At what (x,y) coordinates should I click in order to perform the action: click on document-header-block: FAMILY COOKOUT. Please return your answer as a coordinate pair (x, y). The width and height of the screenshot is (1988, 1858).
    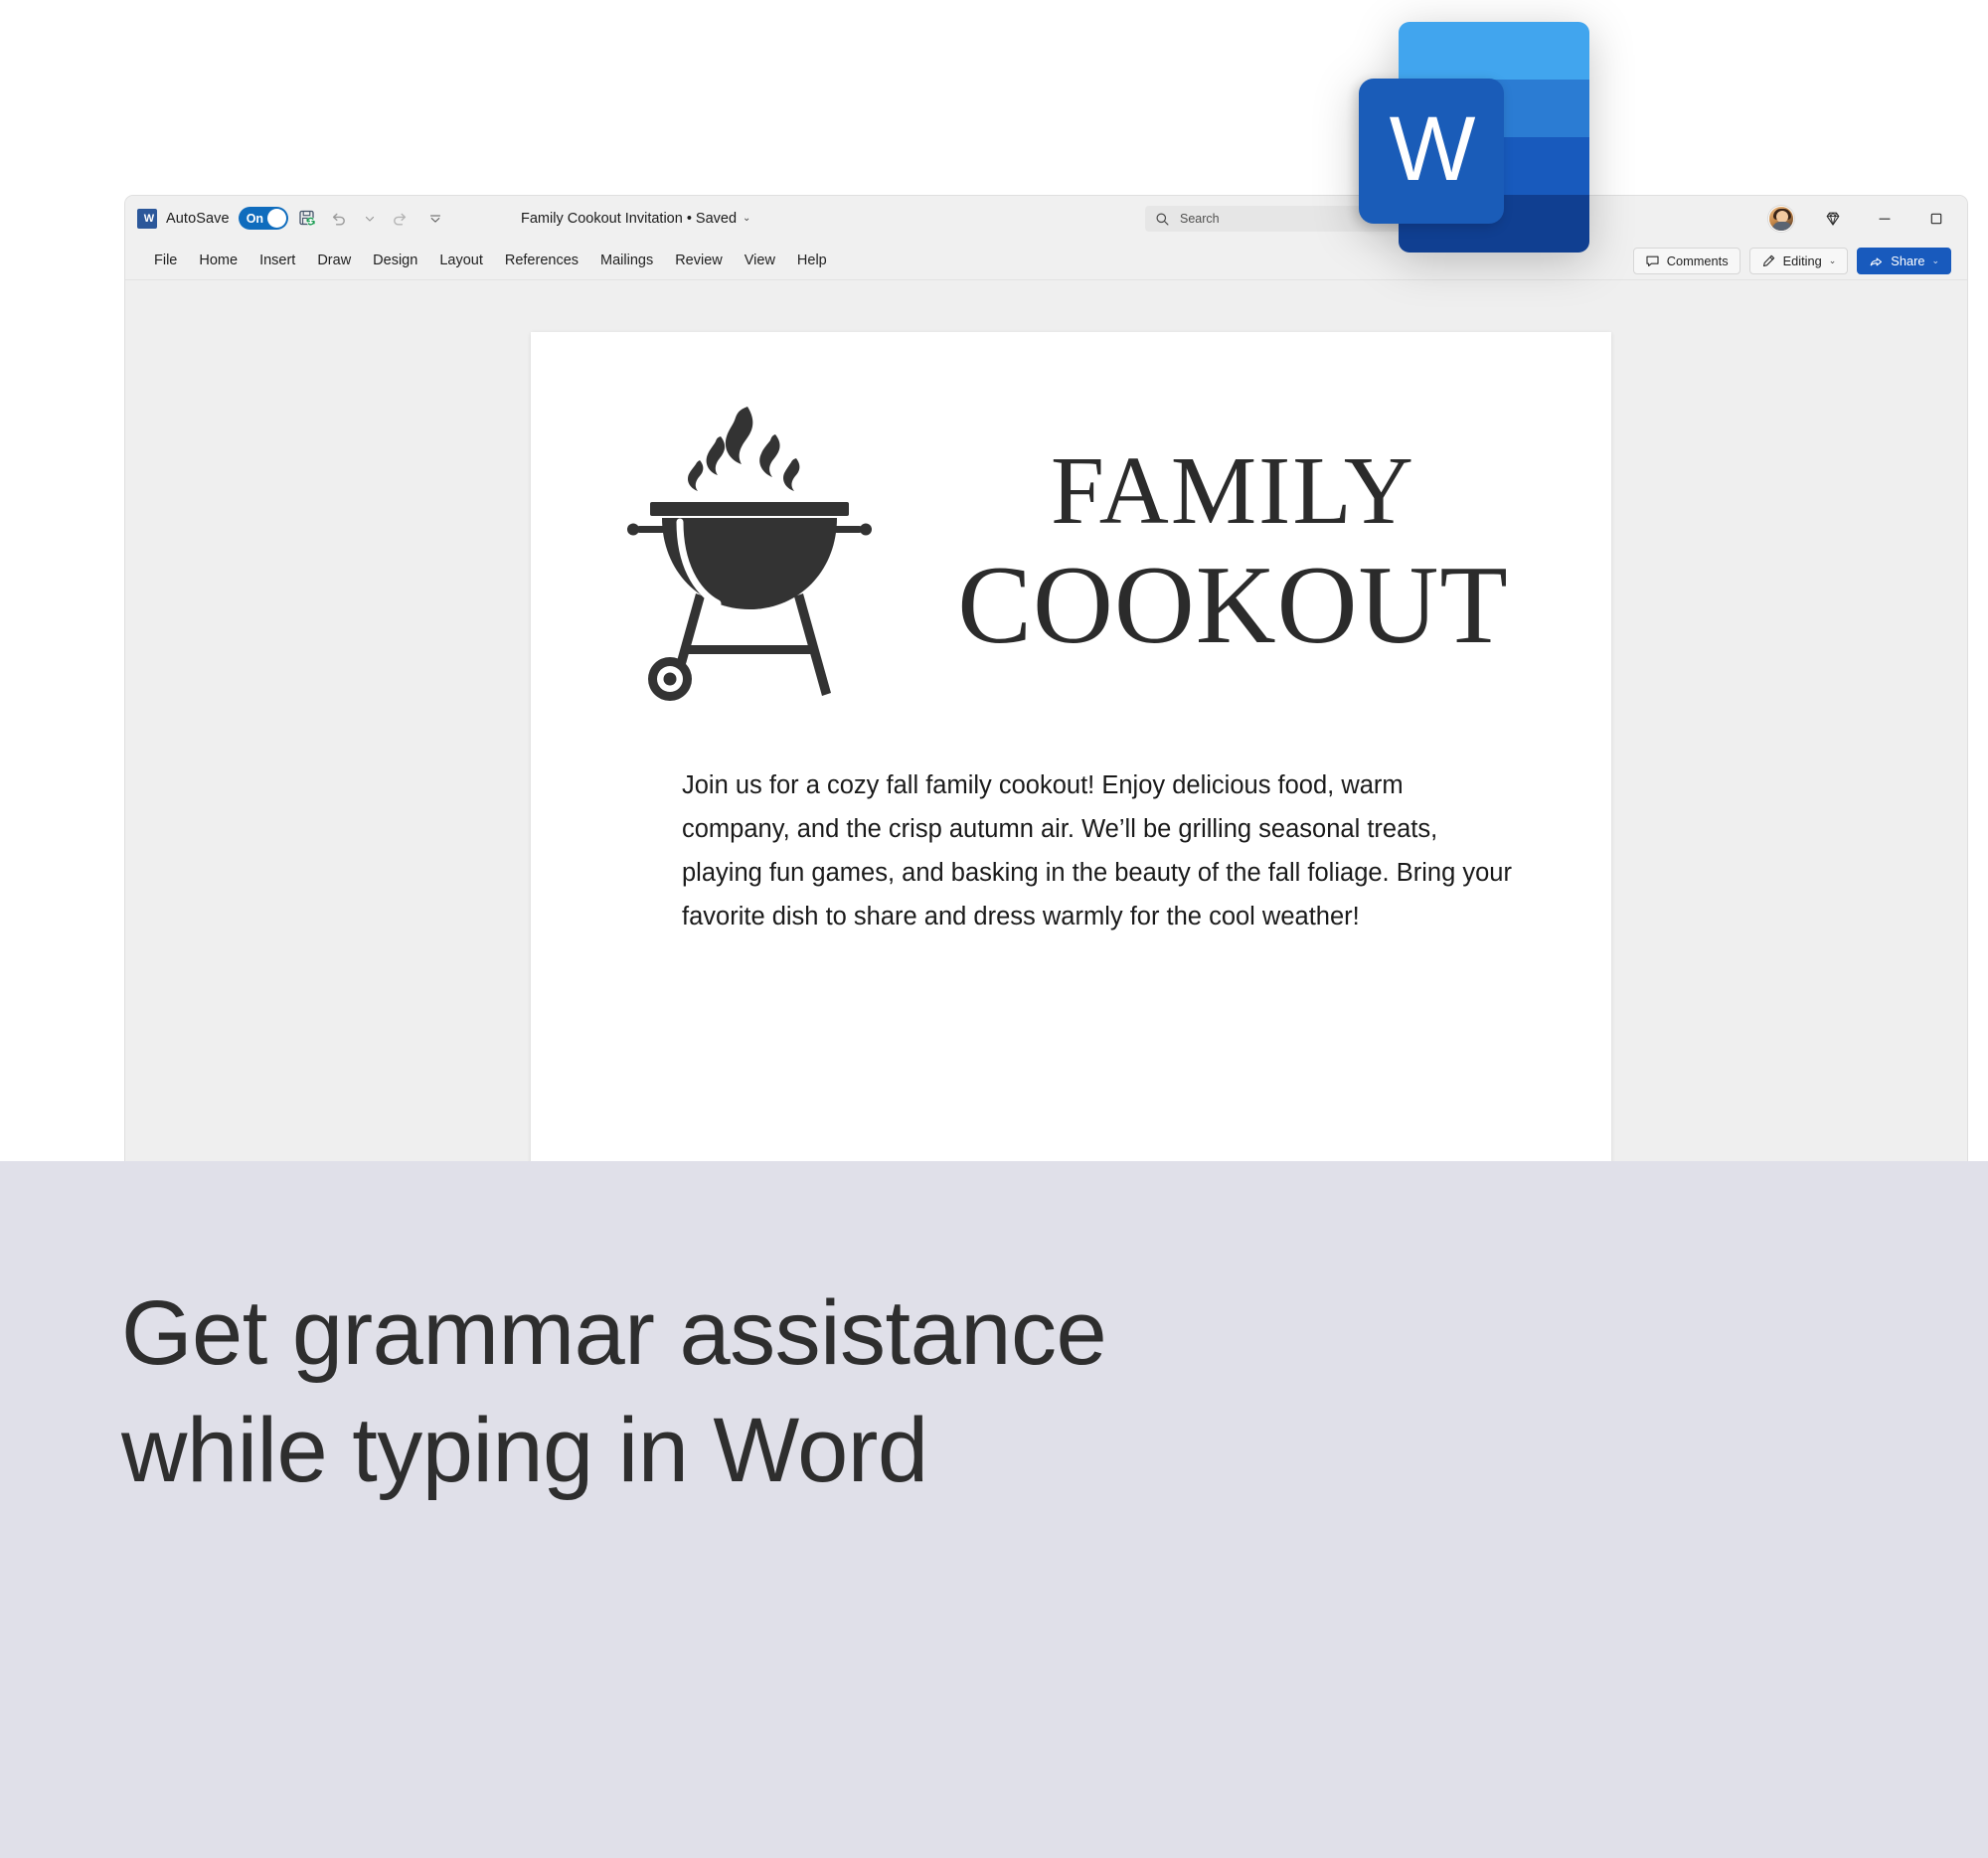
    Looking at the image, I should click on (1077, 553).